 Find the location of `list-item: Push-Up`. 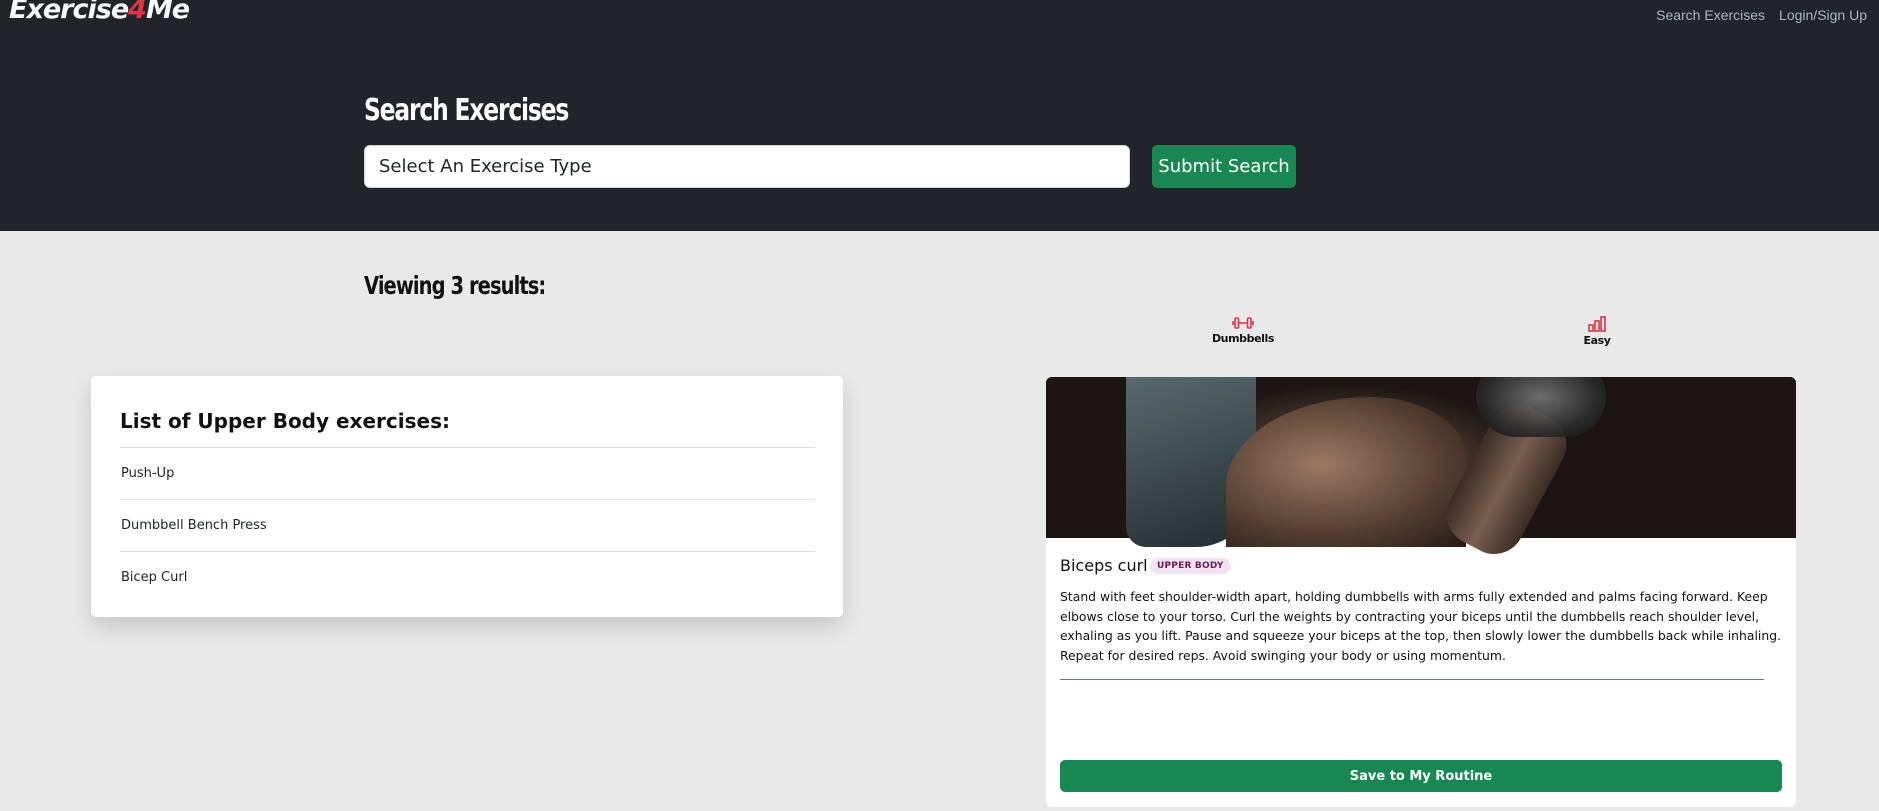

list-item: Push-Up is located at coordinates (467, 473).